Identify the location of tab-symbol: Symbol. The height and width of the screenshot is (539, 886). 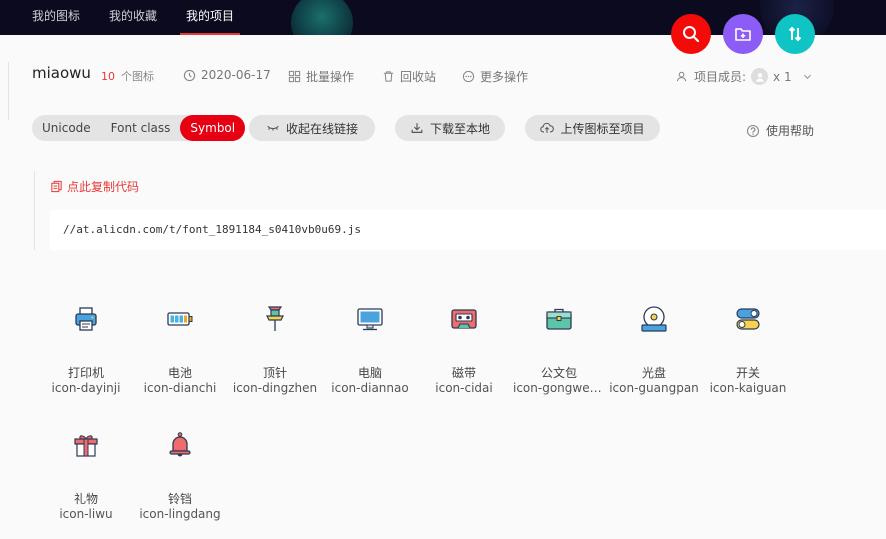
(213, 128).